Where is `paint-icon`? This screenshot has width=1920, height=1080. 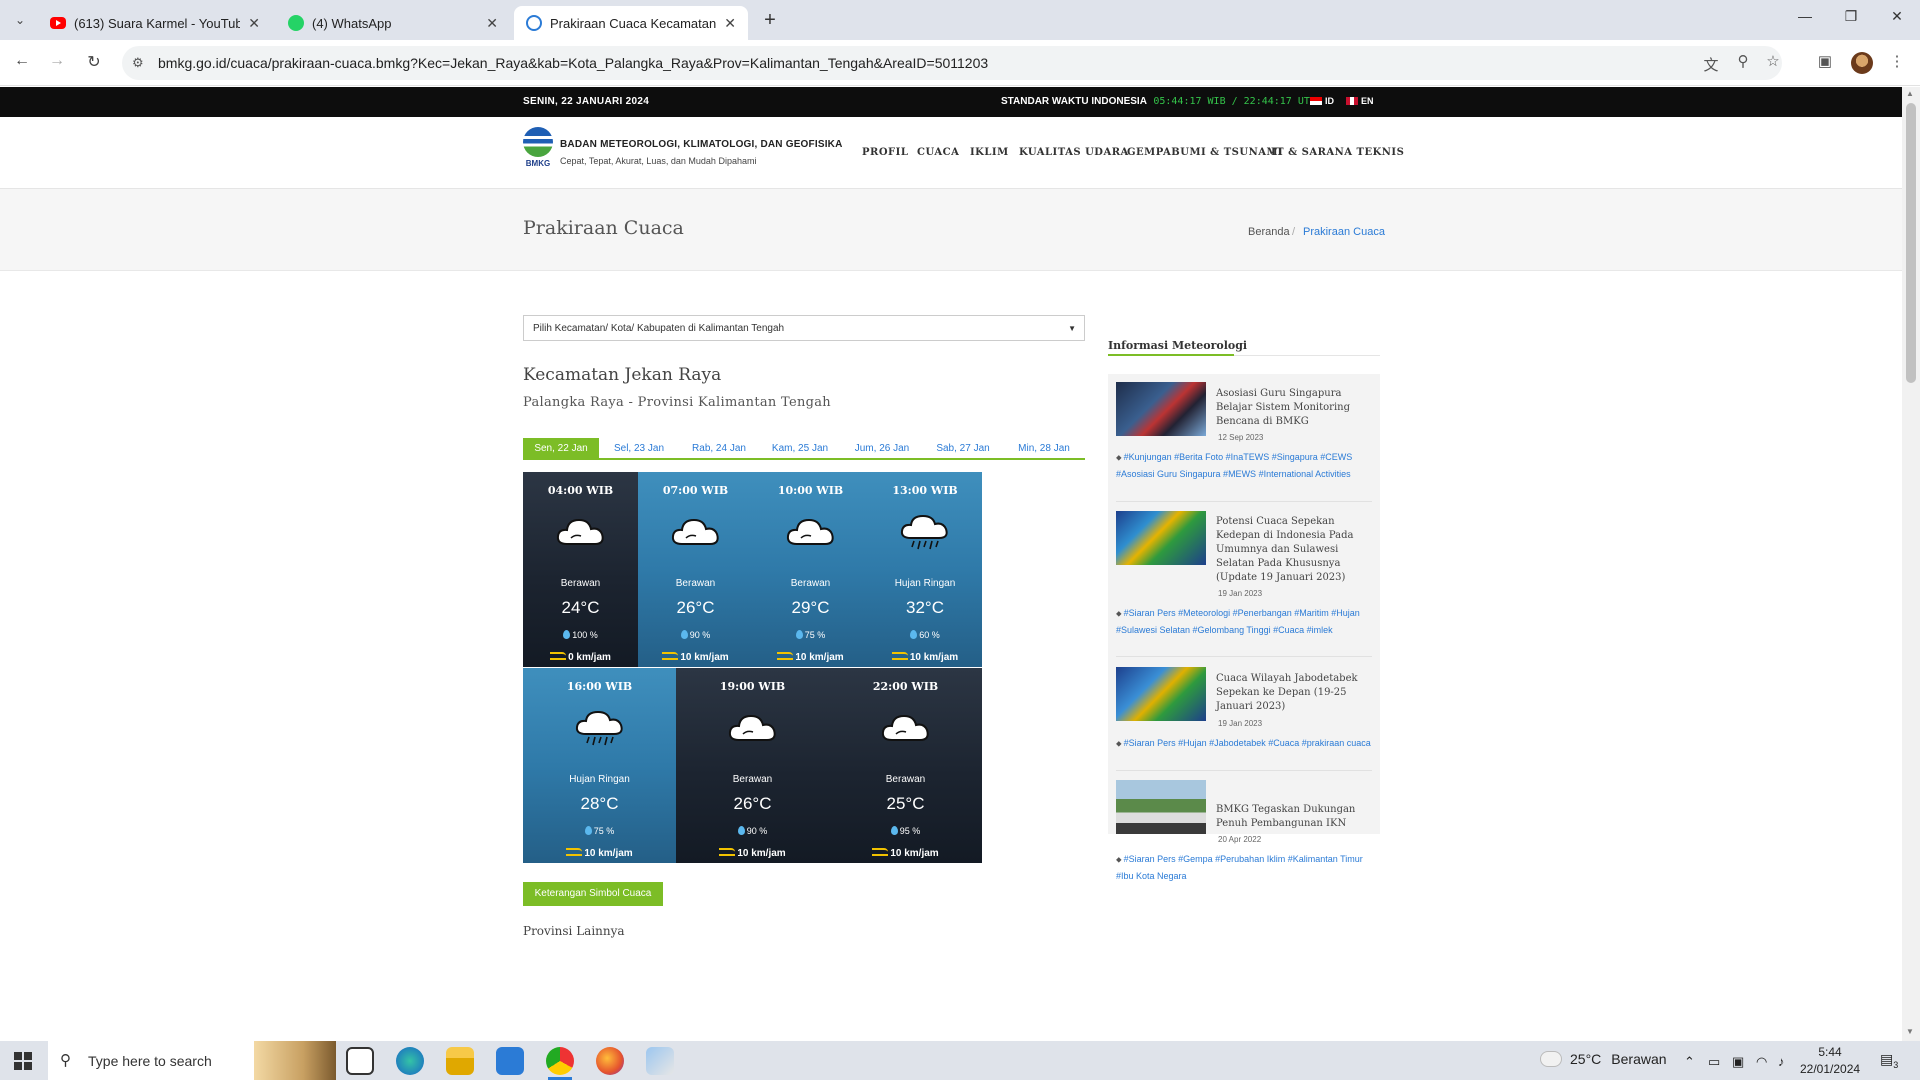
paint-icon is located at coordinates (660, 1061).